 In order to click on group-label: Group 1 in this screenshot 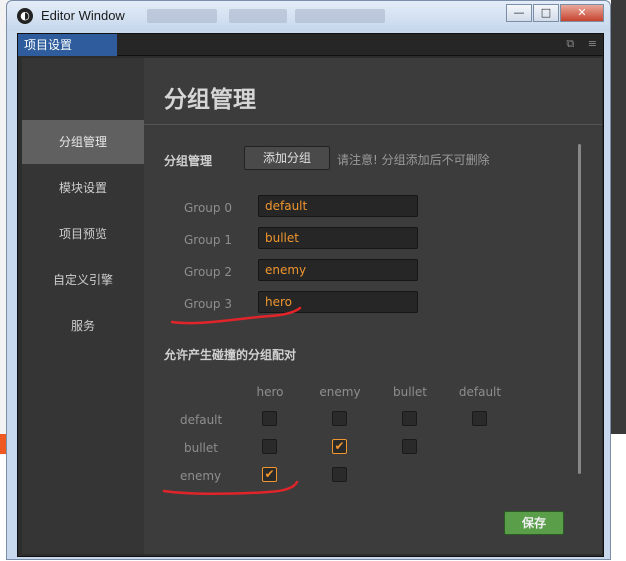, I will do `click(208, 240)`.